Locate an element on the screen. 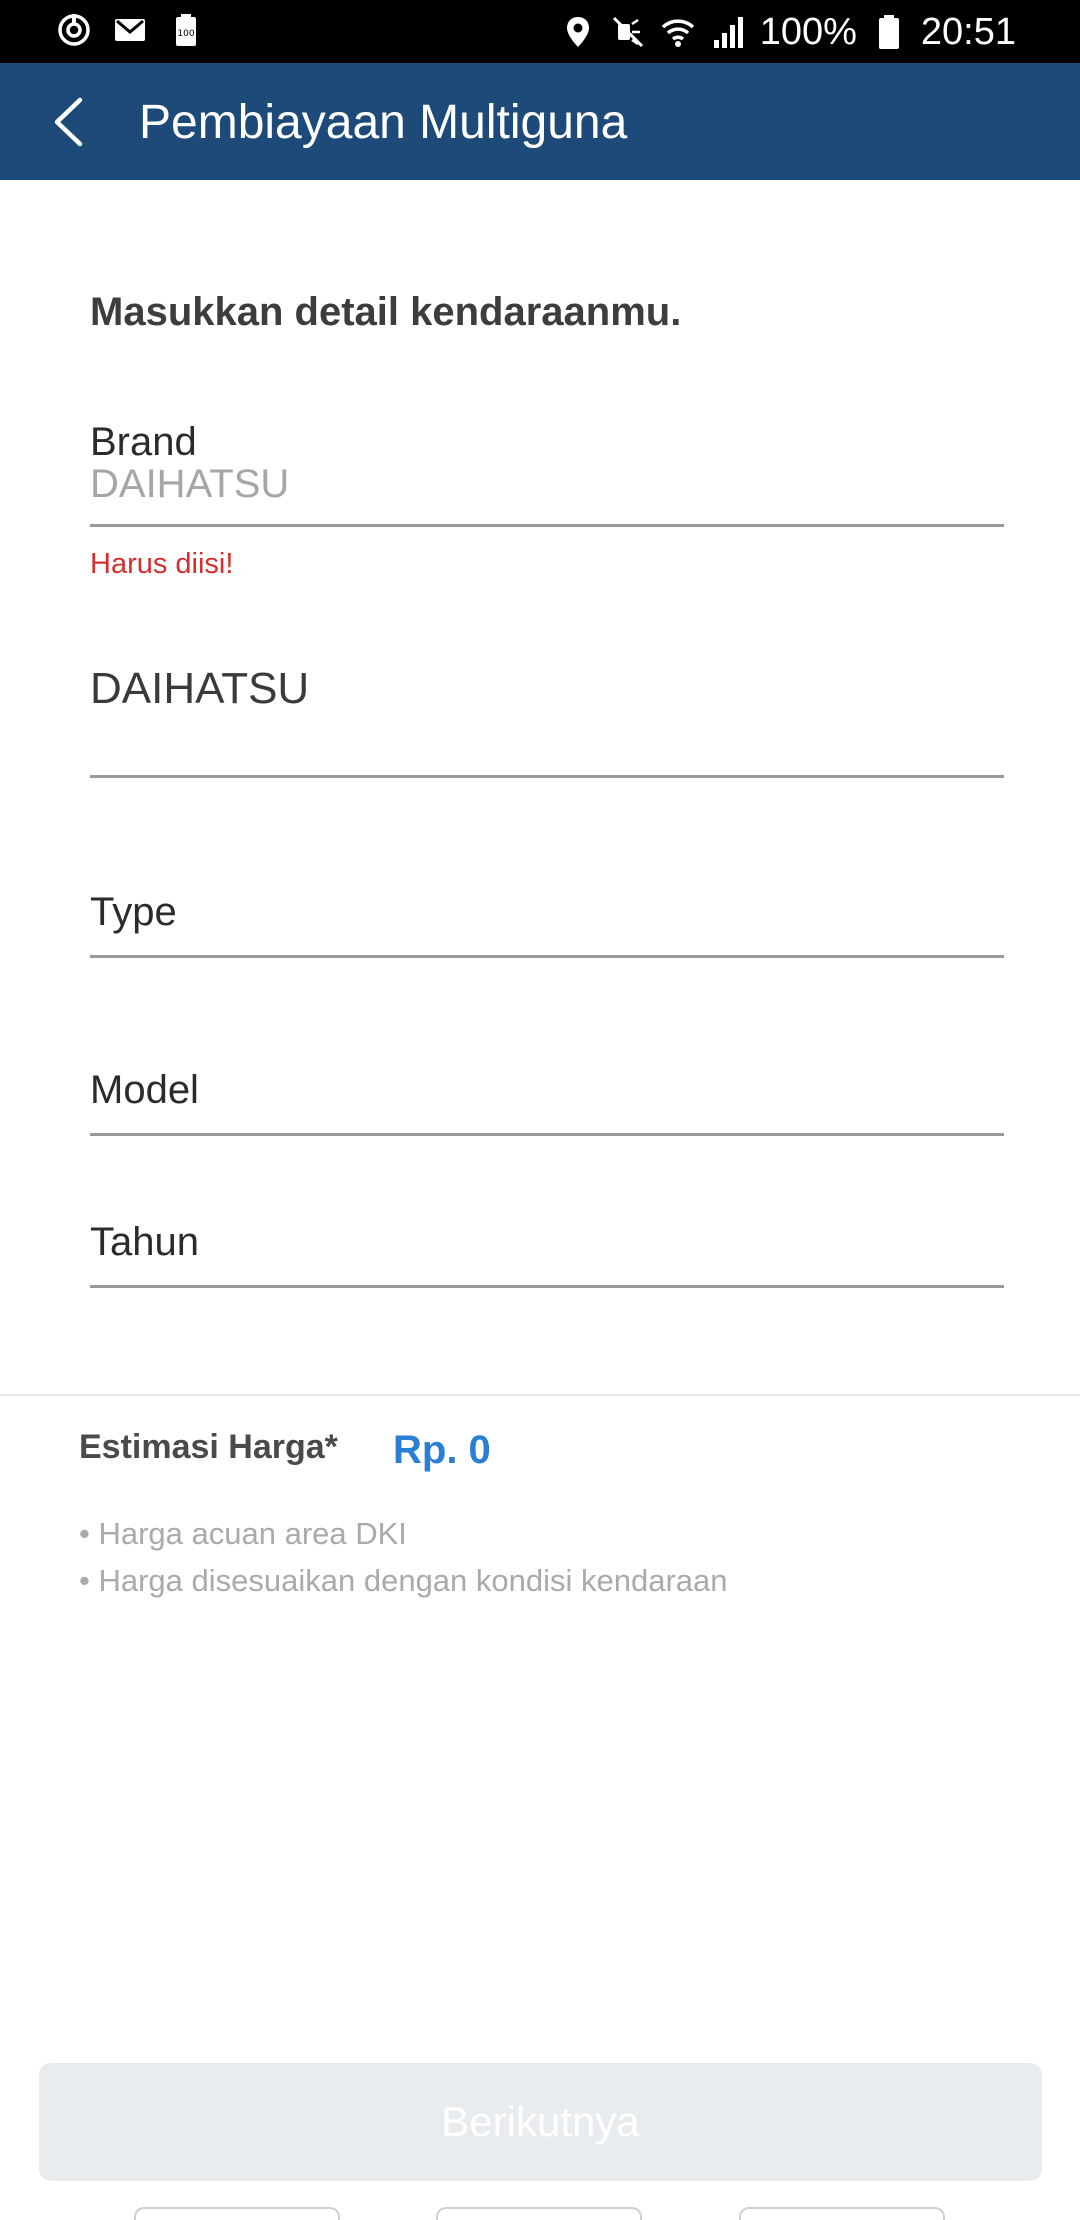 The width and height of the screenshot is (1080, 2220). chevron-left-icon is located at coordinates (71, 122).